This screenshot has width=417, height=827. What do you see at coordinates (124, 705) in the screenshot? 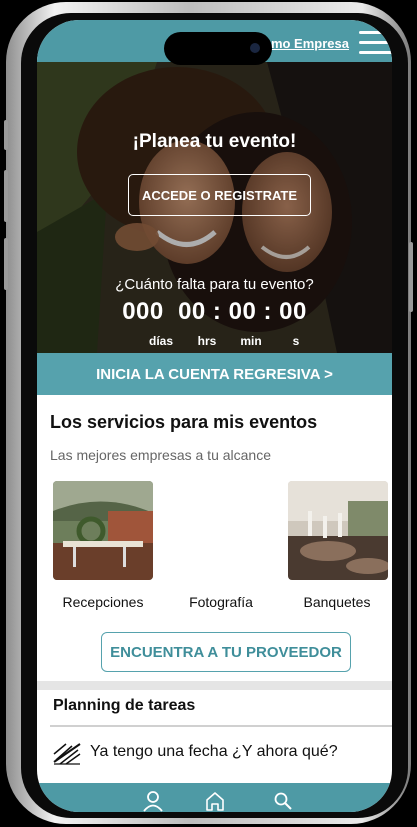
I see `planning-title: Planning de tareas` at bounding box center [124, 705].